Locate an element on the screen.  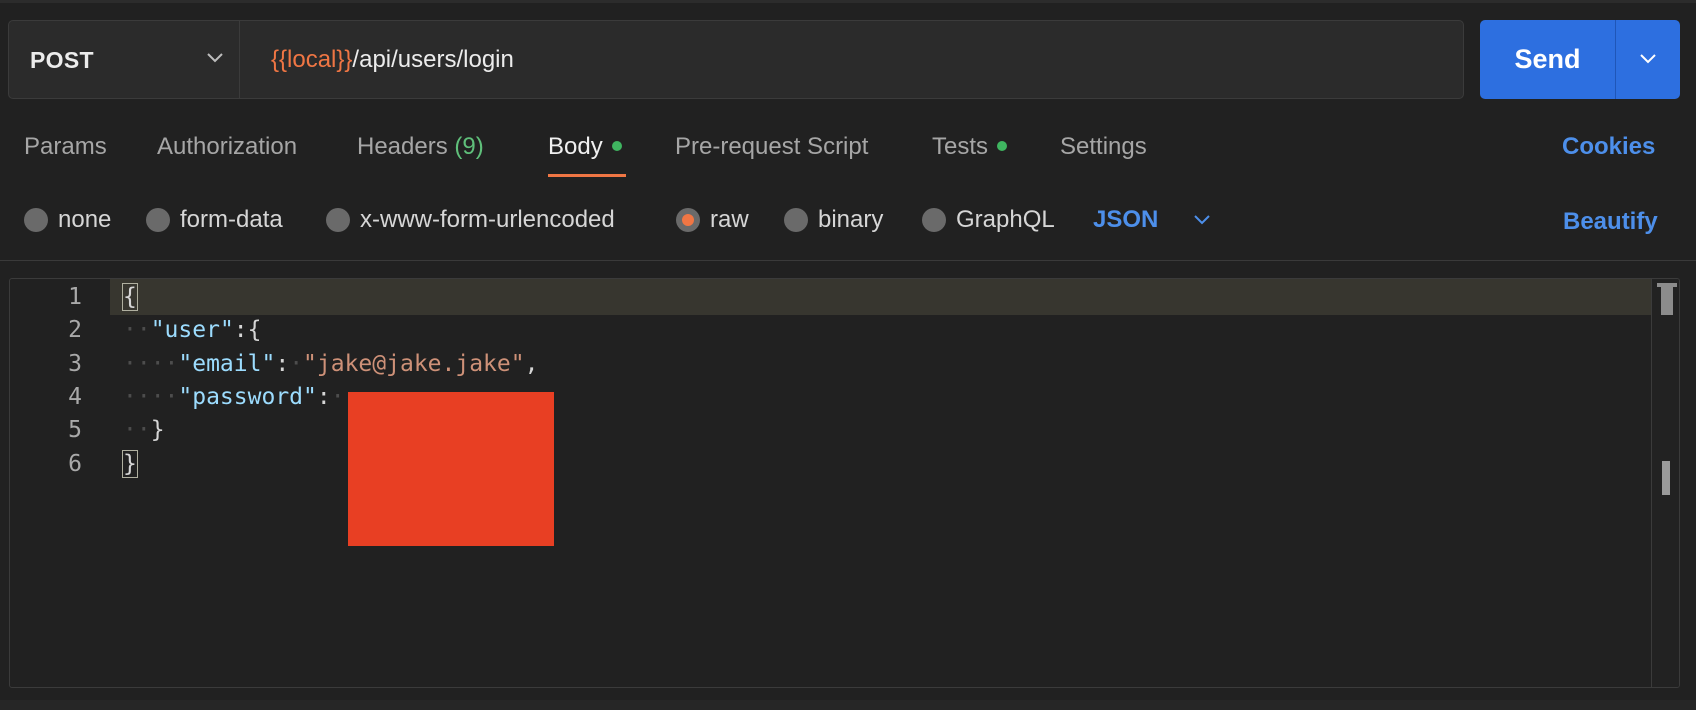
radio-graphql: GraphQL is located at coordinates (988, 220).